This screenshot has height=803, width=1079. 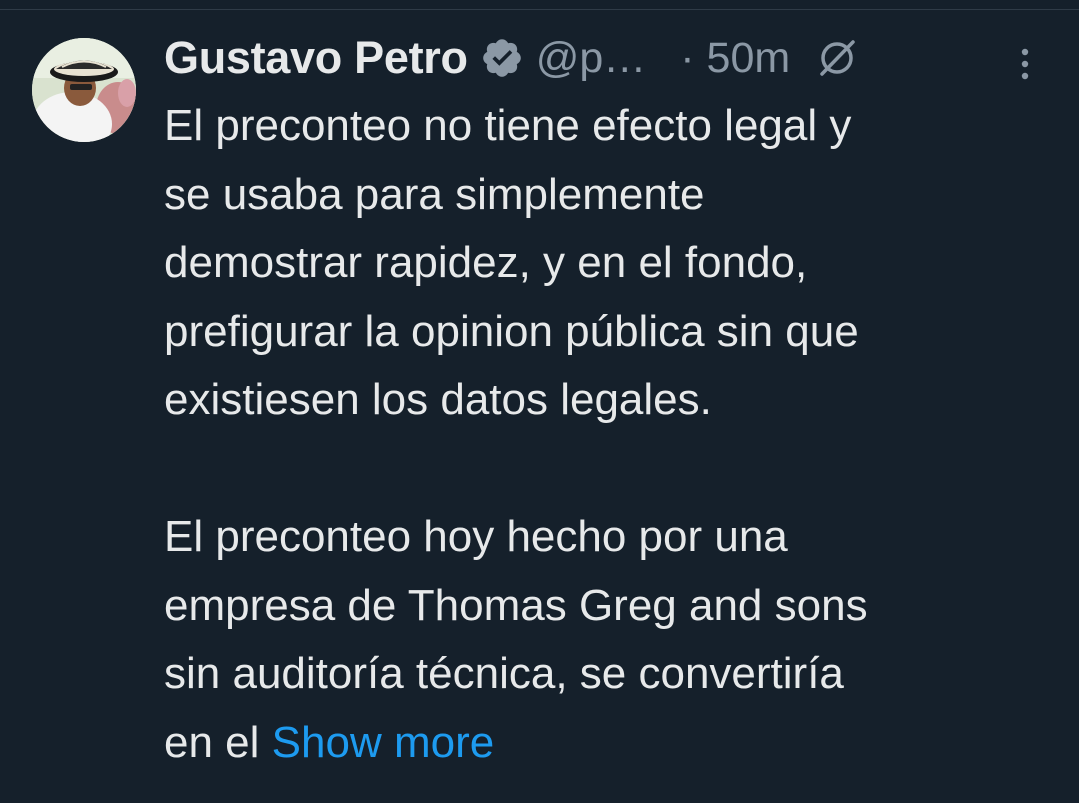 What do you see at coordinates (476, 536) in the screenshot?
I see `tweet-line: El preconteo hoy hecho por una` at bounding box center [476, 536].